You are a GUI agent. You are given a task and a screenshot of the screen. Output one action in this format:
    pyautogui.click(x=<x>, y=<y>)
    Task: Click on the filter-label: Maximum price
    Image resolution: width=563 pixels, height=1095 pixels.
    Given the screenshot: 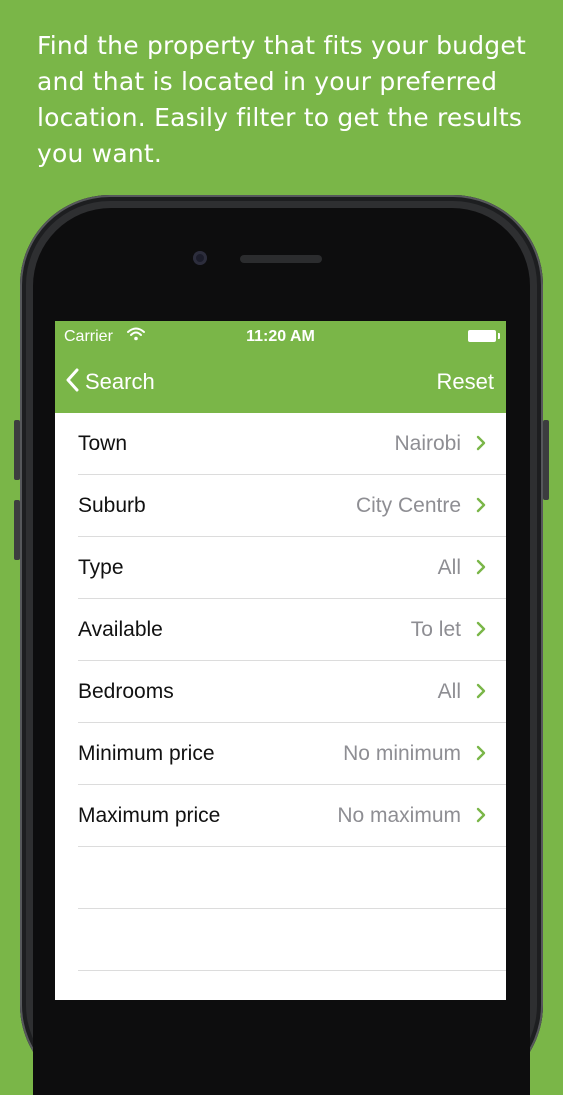 What is the action you would take?
    pyautogui.click(x=149, y=815)
    